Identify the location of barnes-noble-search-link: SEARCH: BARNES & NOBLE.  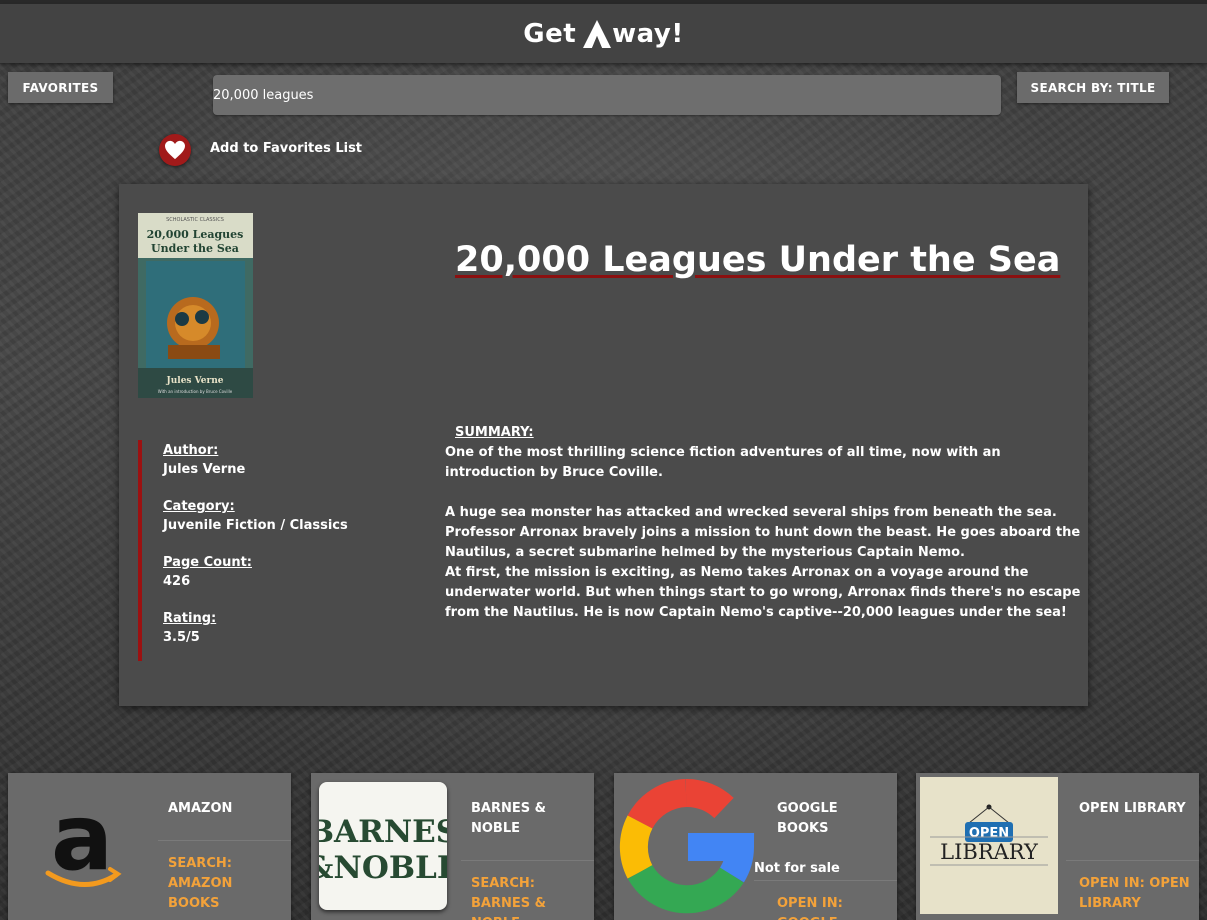
(528, 897).